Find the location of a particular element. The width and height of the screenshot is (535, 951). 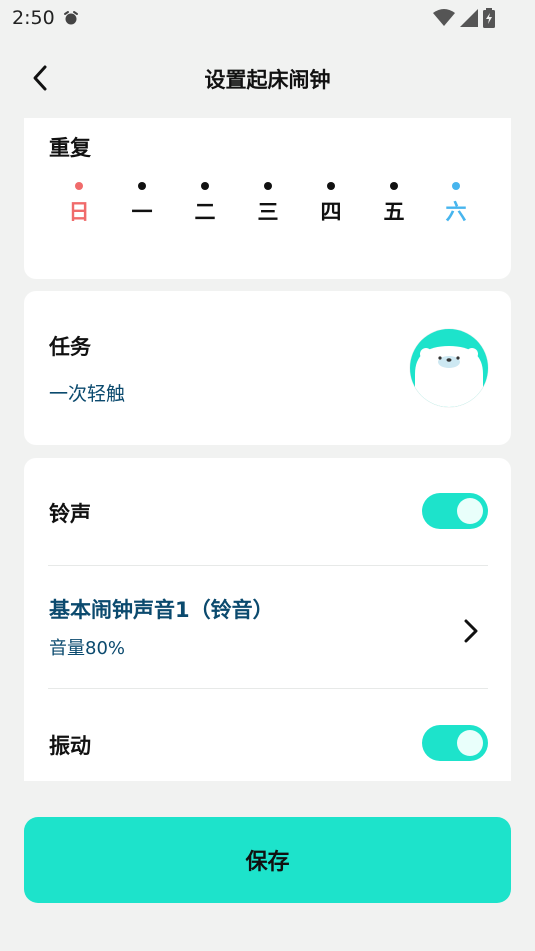

polar-bear-mascot-icon is located at coordinates (449, 368).